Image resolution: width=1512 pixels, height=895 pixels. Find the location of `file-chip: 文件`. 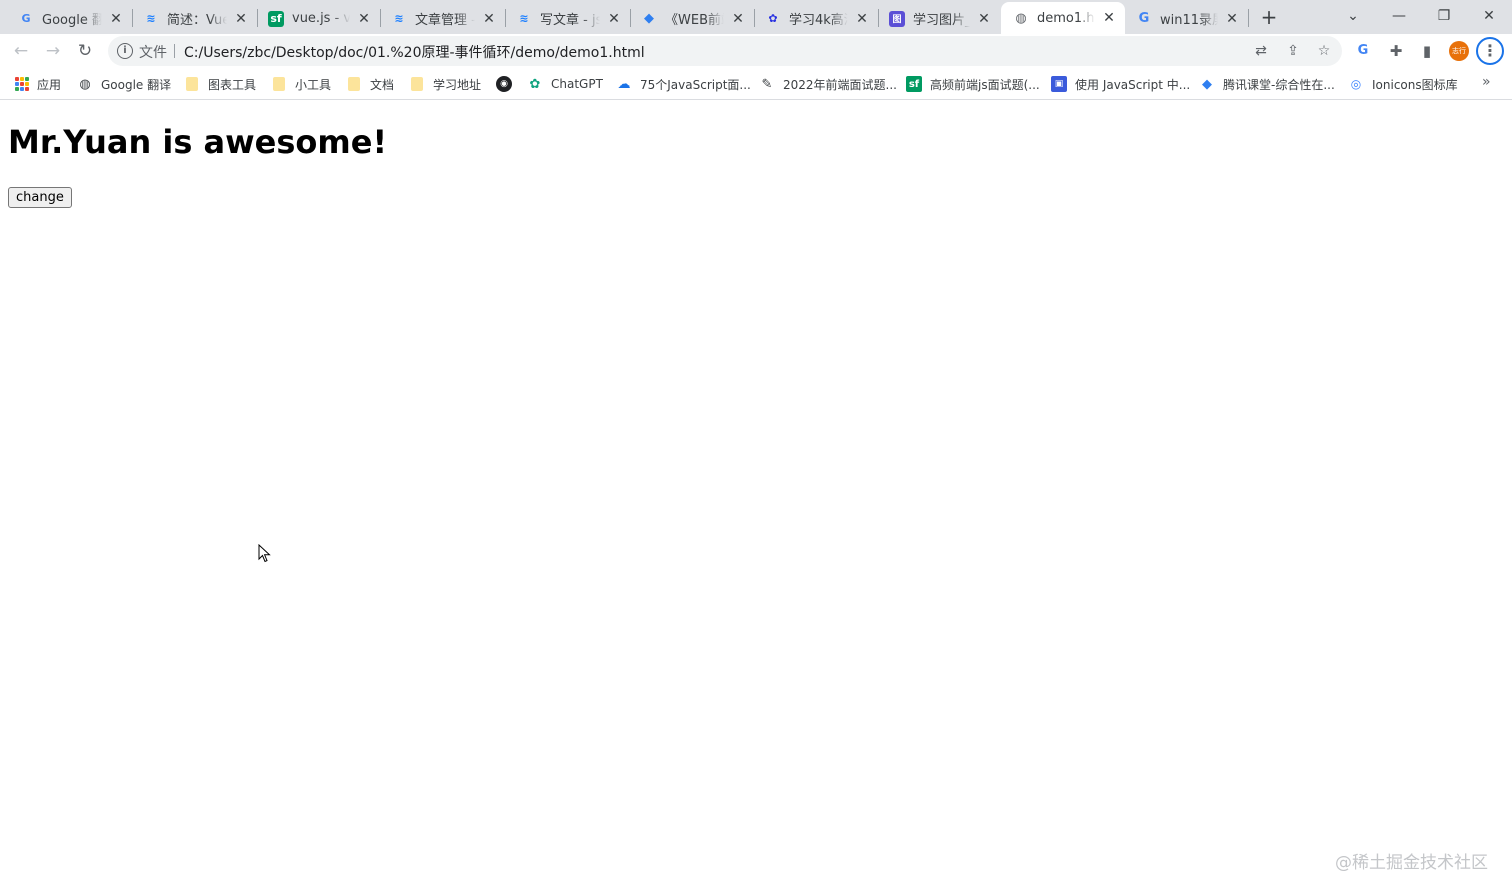

file-chip: 文件 is located at coordinates (153, 52).